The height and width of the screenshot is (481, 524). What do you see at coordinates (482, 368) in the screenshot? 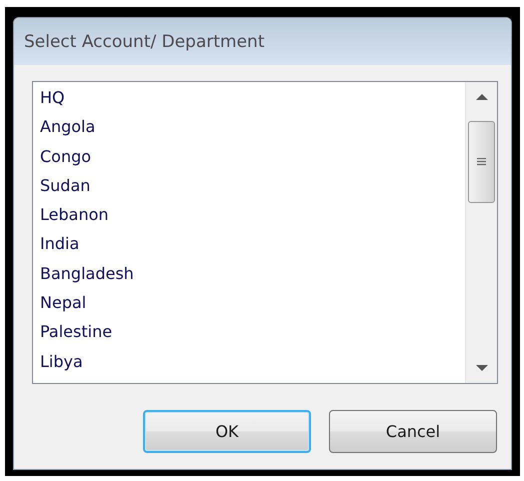
I see `down-arrow-icon` at bounding box center [482, 368].